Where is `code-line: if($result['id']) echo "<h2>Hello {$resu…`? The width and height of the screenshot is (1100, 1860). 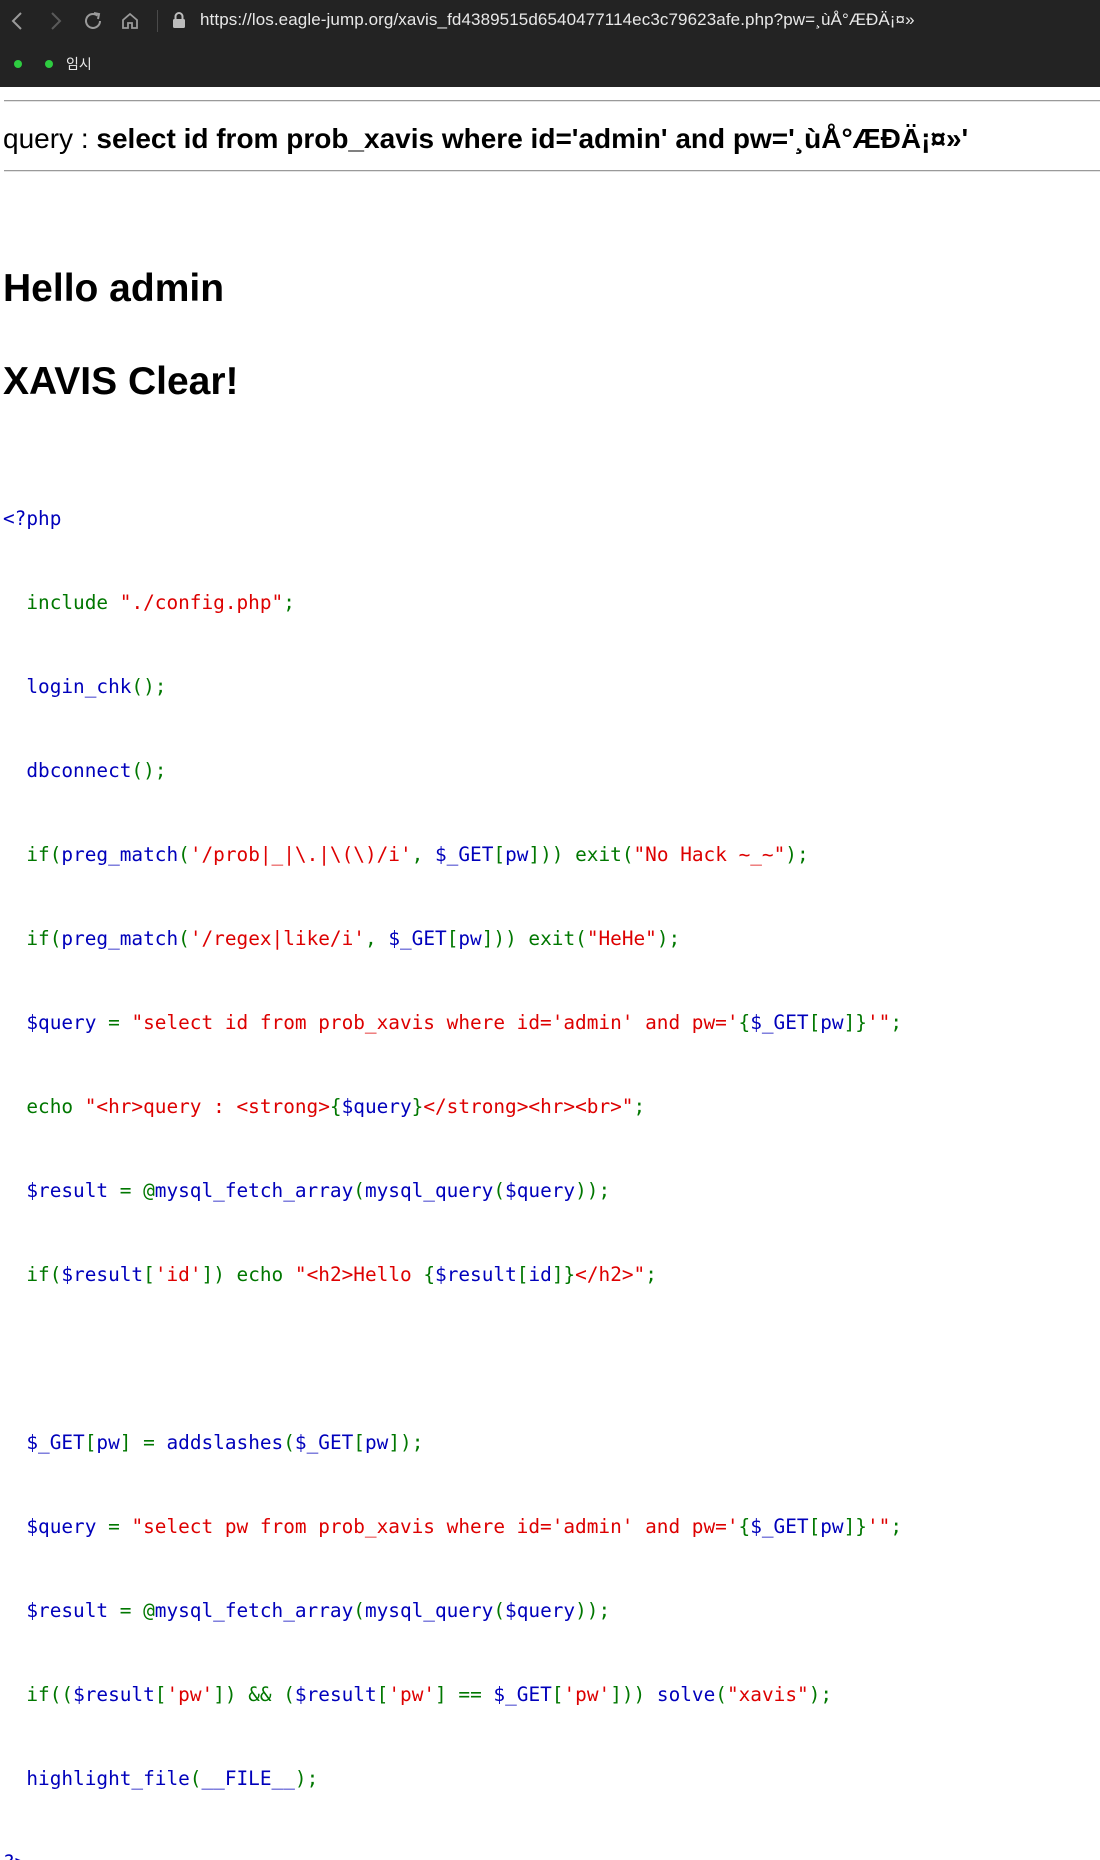 code-line: if($result['id']) echo "<h2>Hello {$resu… is located at coordinates (341, 1274).